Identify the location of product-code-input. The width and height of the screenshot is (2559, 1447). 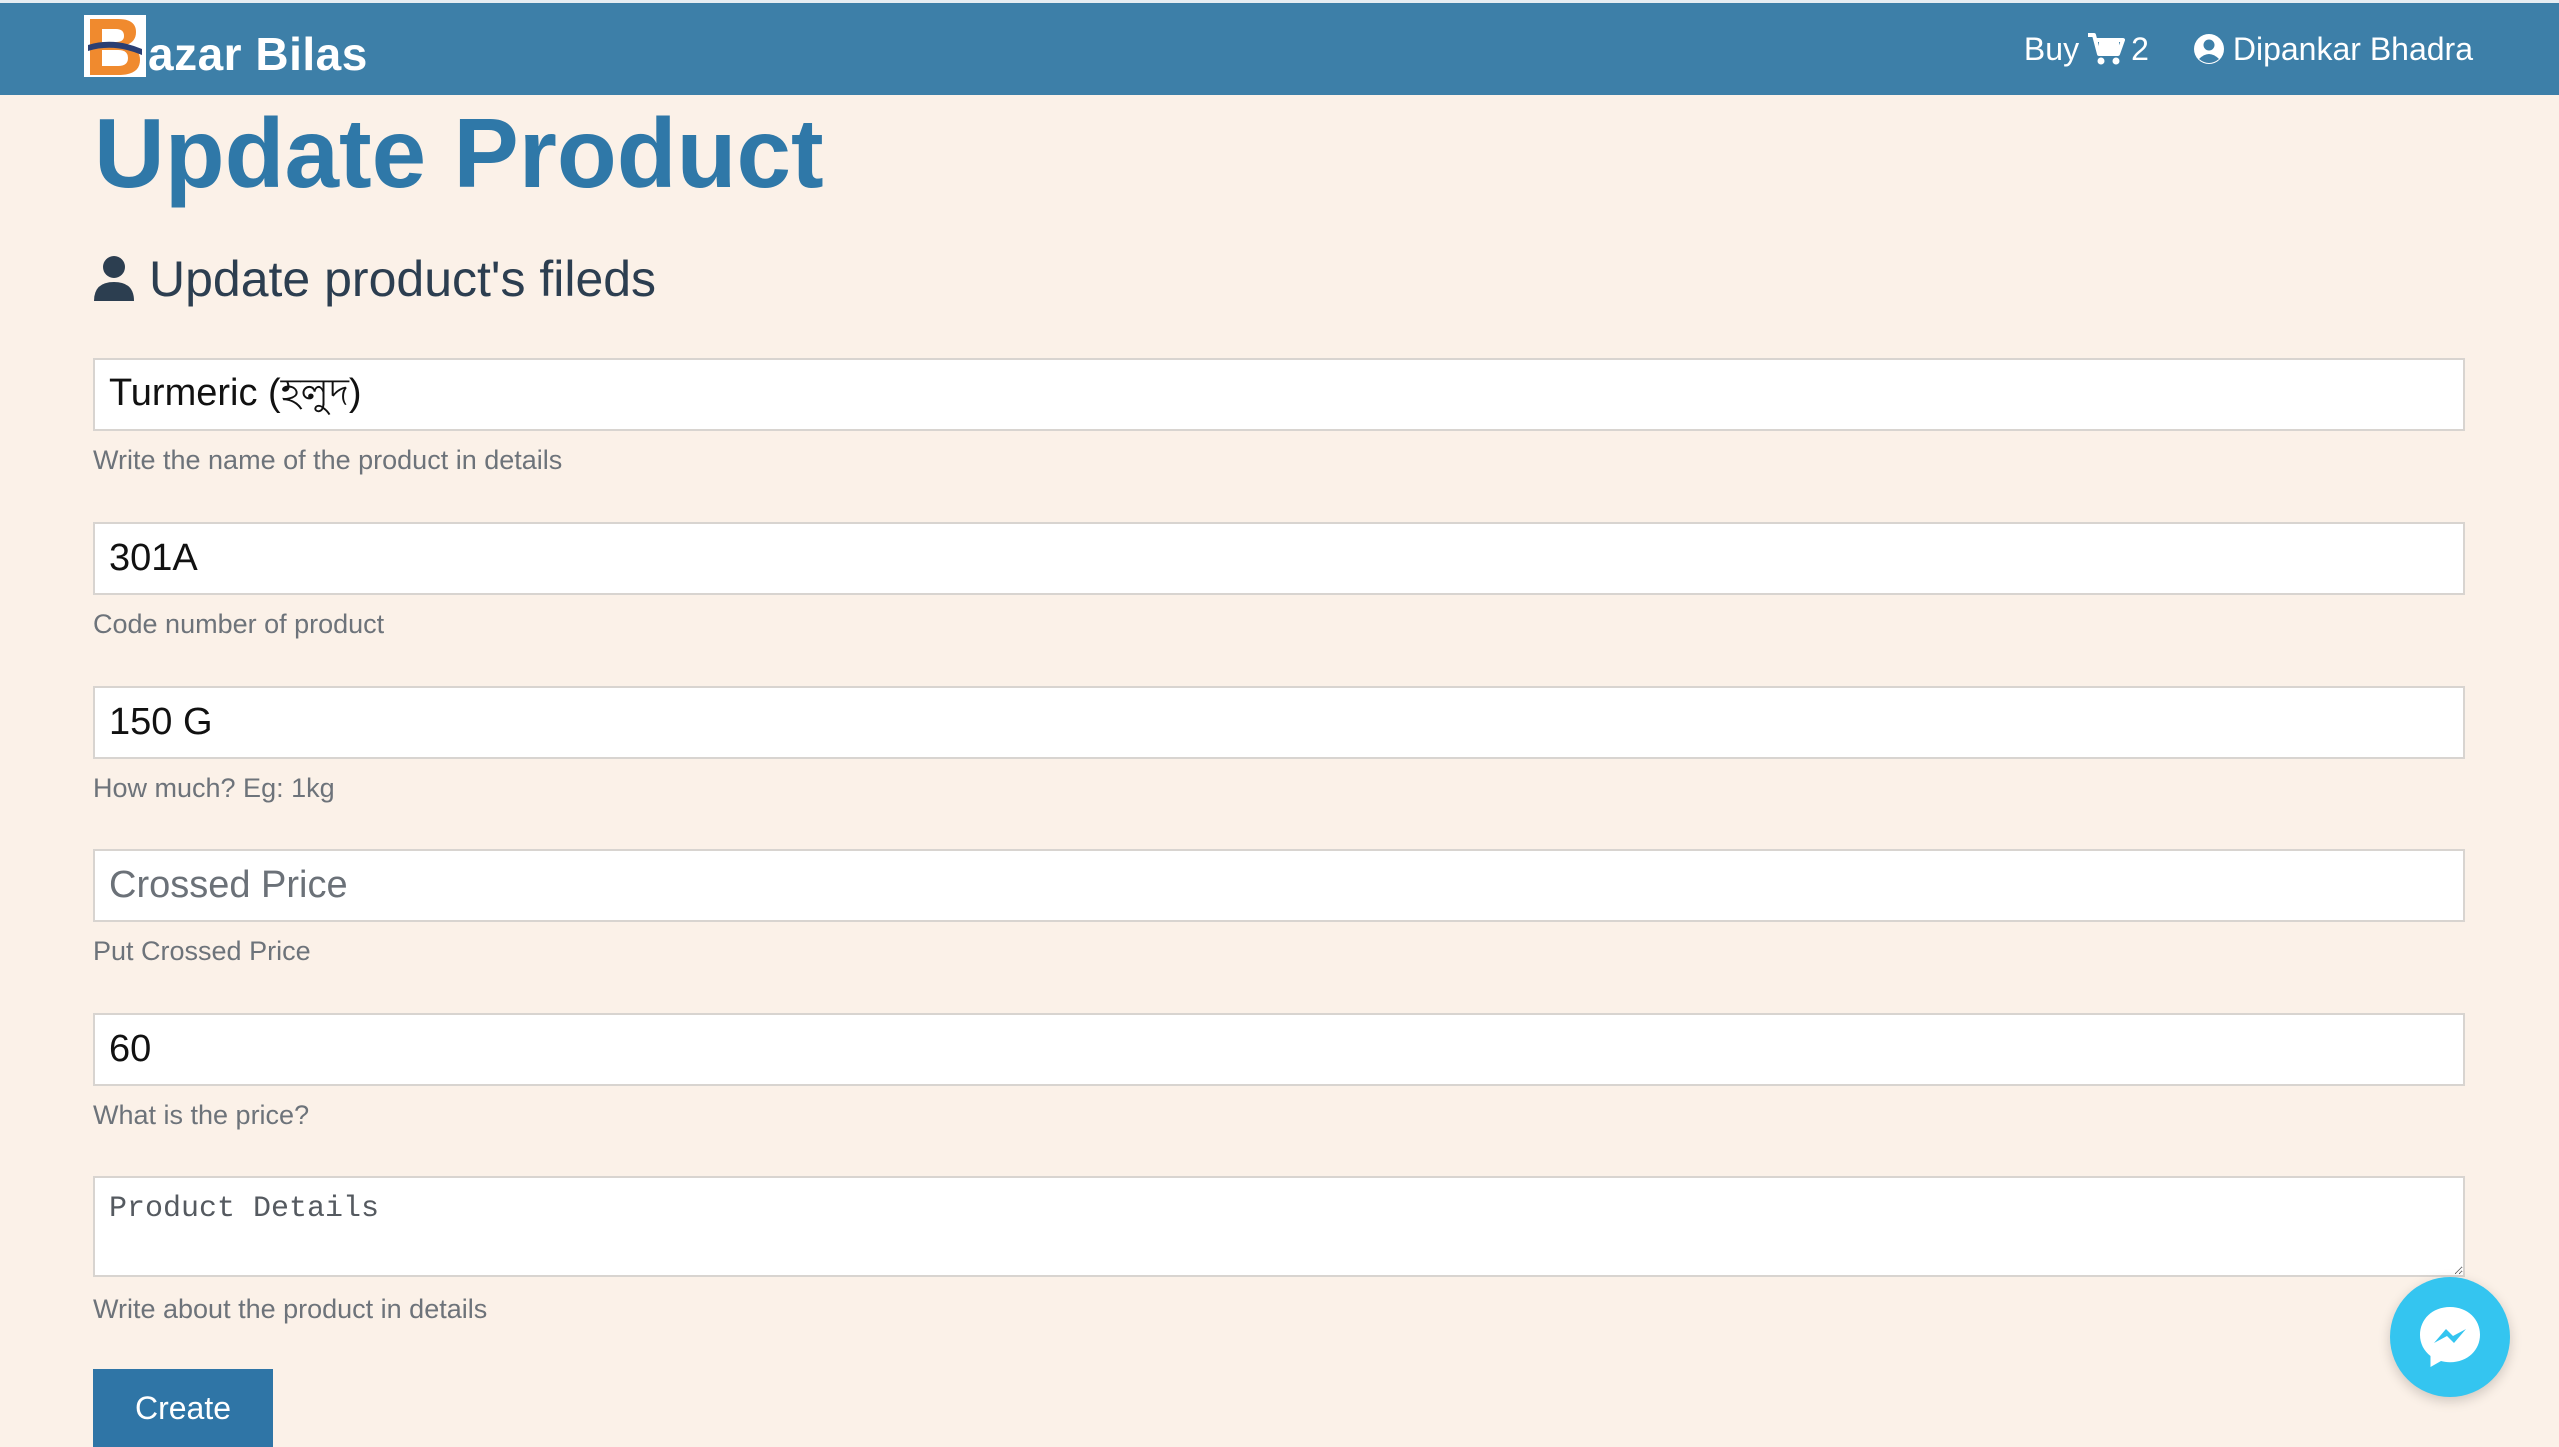
(1279, 558).